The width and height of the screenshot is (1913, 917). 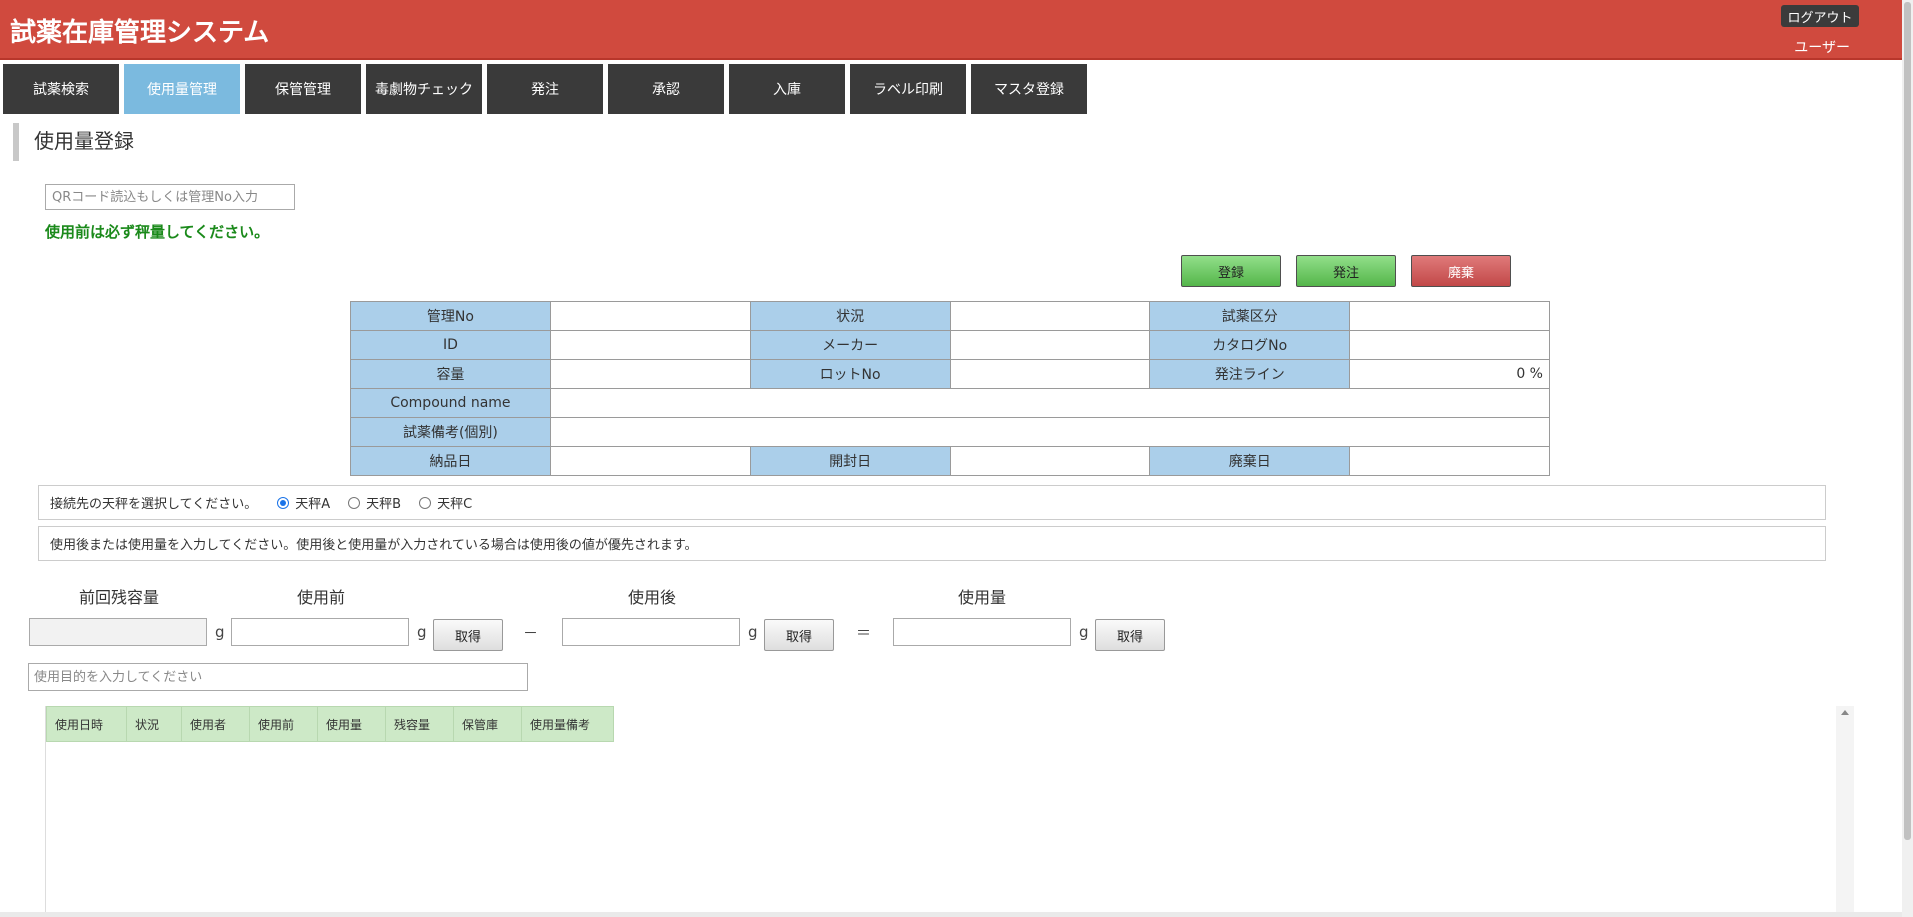 What do you see at coordinates (531, 633) in the screenshot?
I see `minus-sign: －` at bounding box center [531, 633].